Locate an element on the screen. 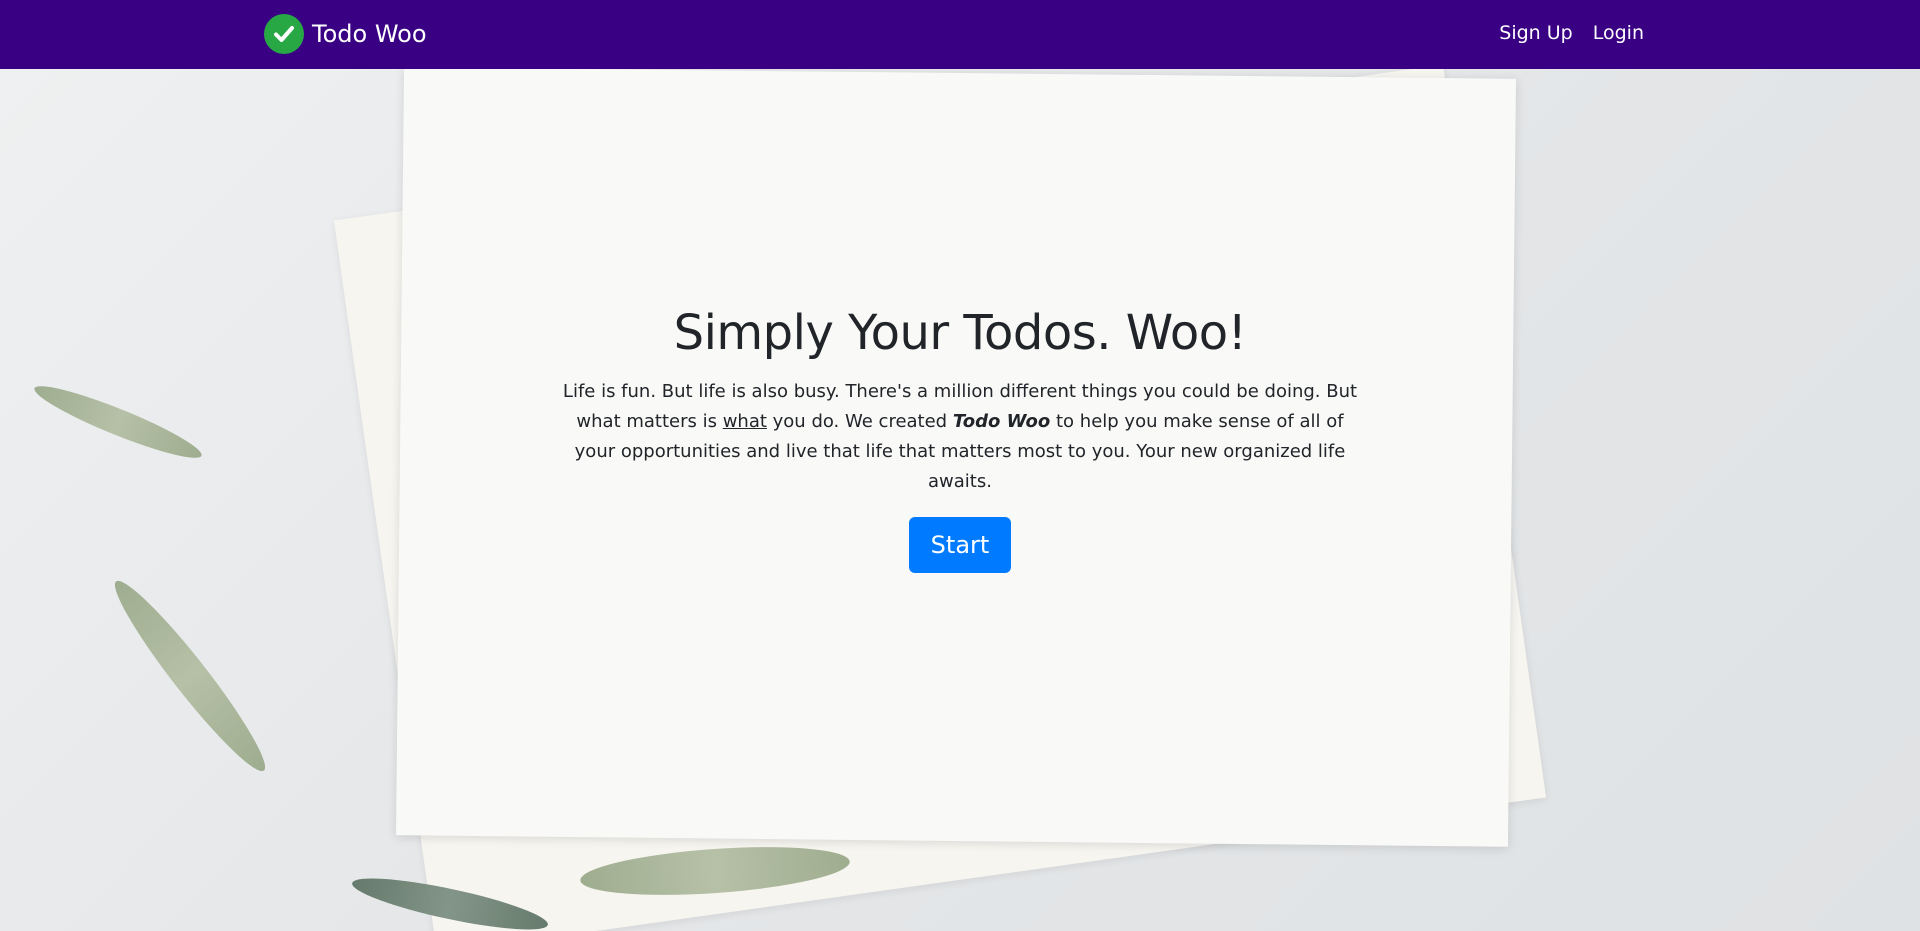 The height and width of the screenshot is (931, 1920). top-navbar: Todo Woo Sign Up Login is located at coordinates (960, 34).